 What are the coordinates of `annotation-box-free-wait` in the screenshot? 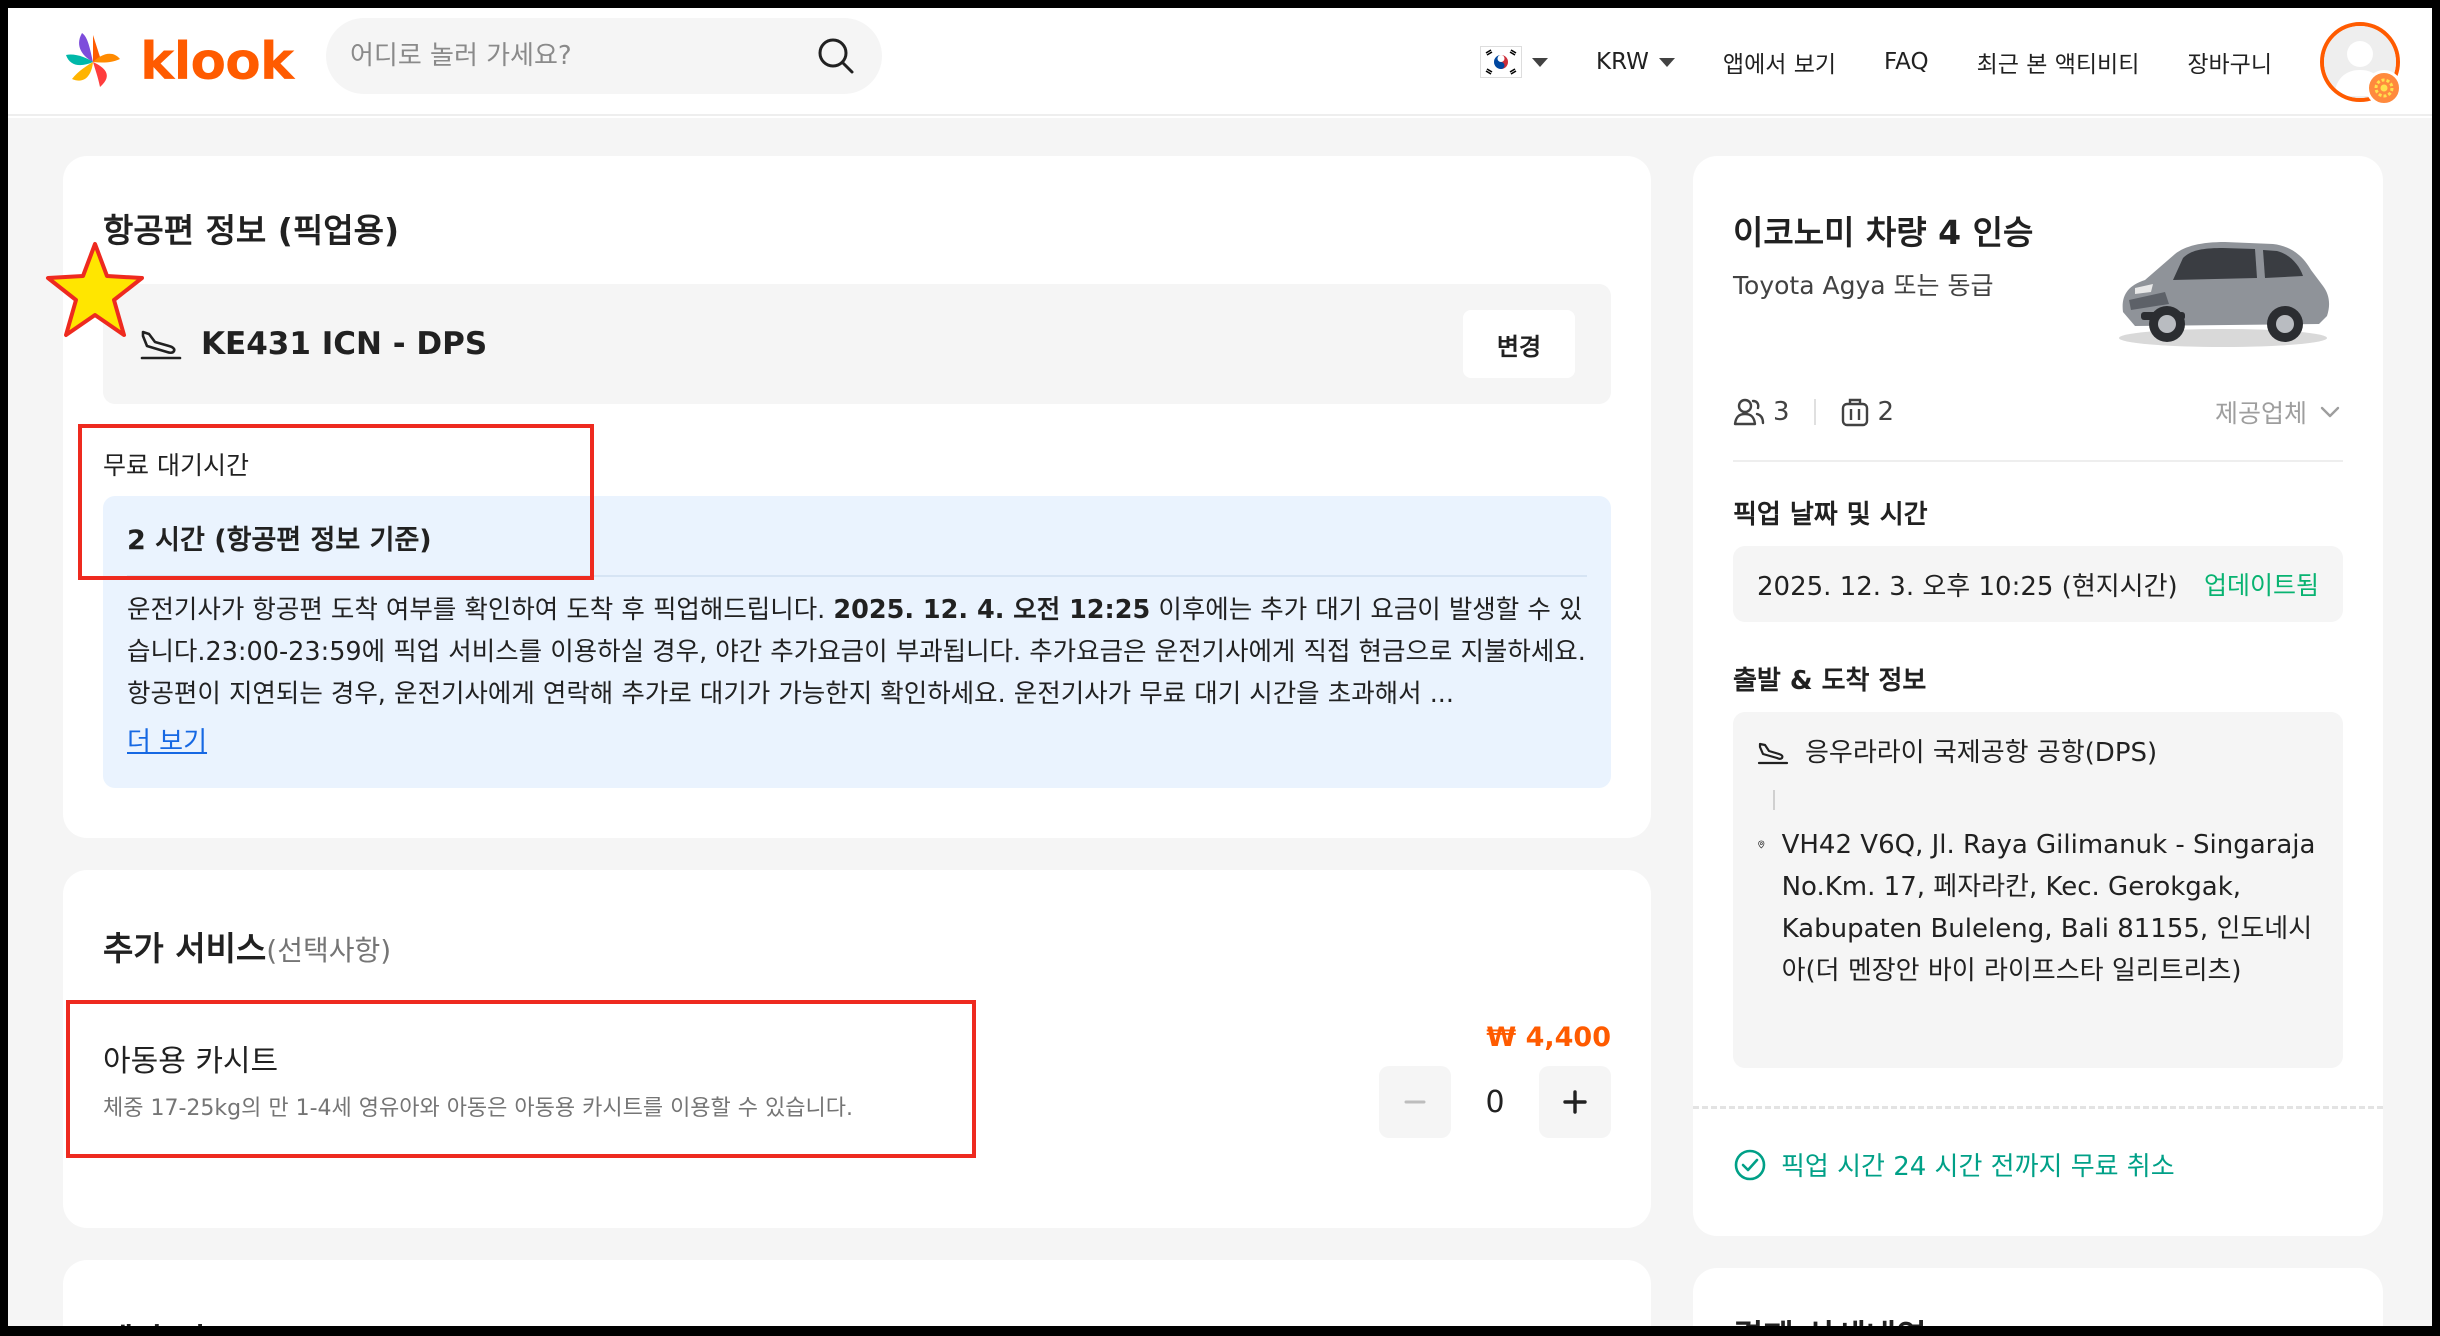 It's located at (336, 502).